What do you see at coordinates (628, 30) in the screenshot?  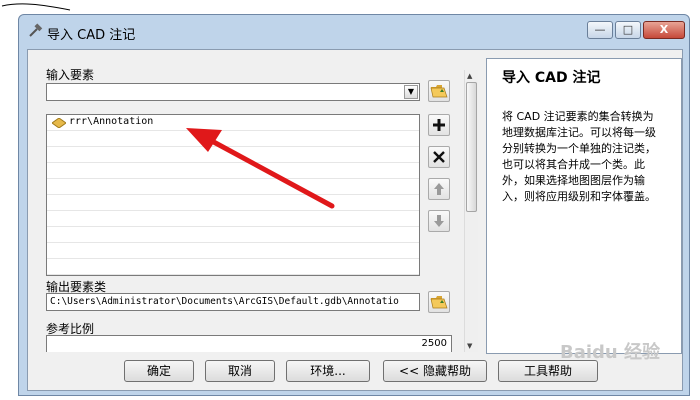 I see `maximize-button: □` at bounding box center [628, 30].